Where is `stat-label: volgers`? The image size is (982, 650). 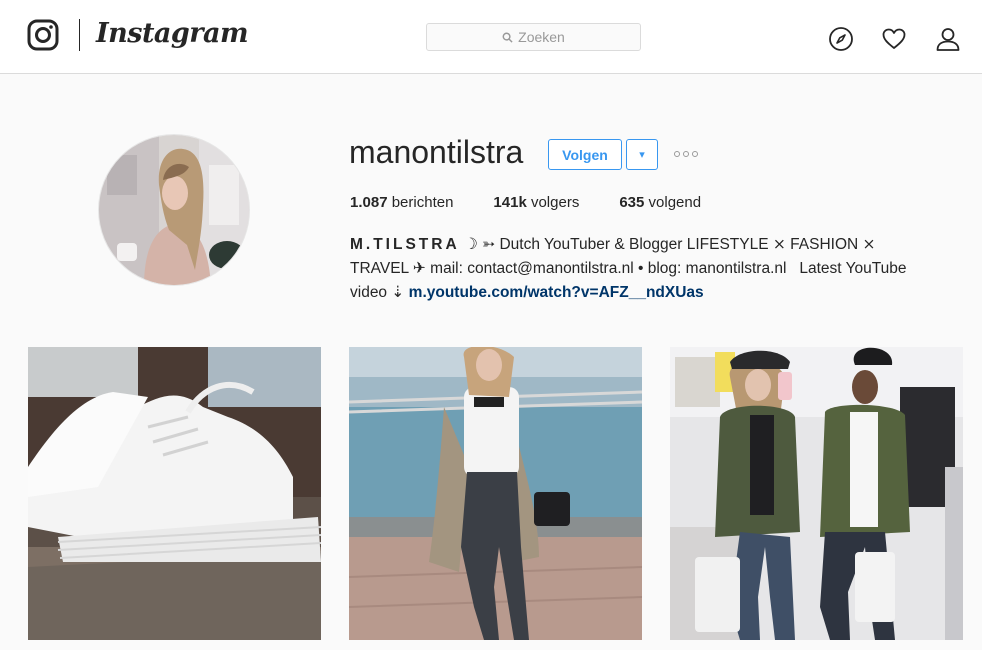 stat-label: volgers is located at coordinates (553, 202).